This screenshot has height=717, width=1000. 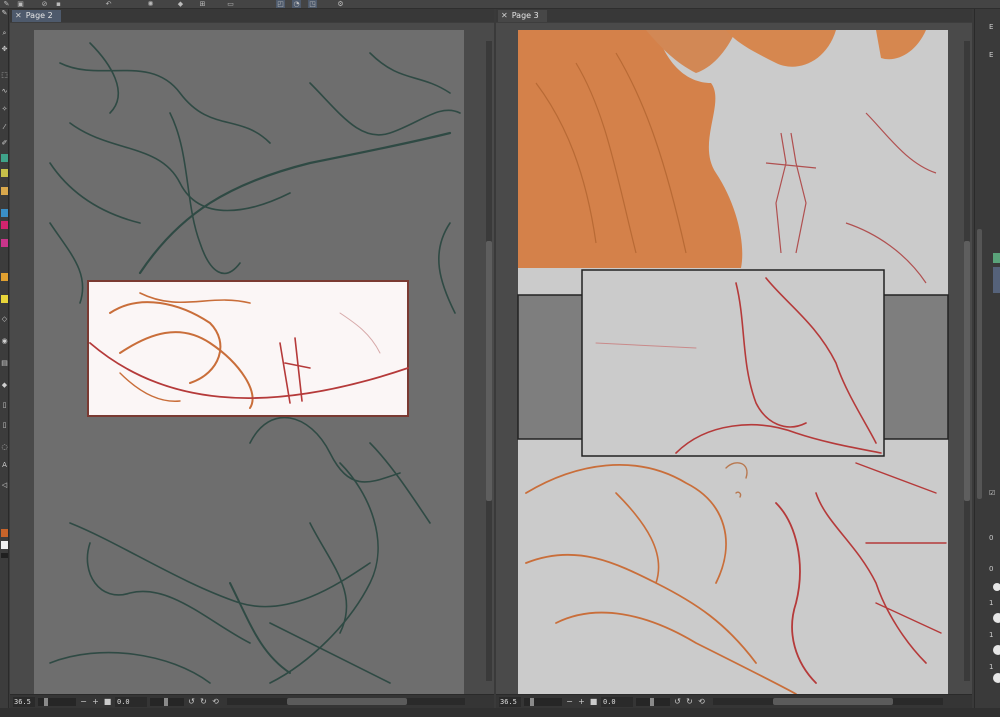 I want to click on selection-icon: ⬚, so click(x=4, y=75).